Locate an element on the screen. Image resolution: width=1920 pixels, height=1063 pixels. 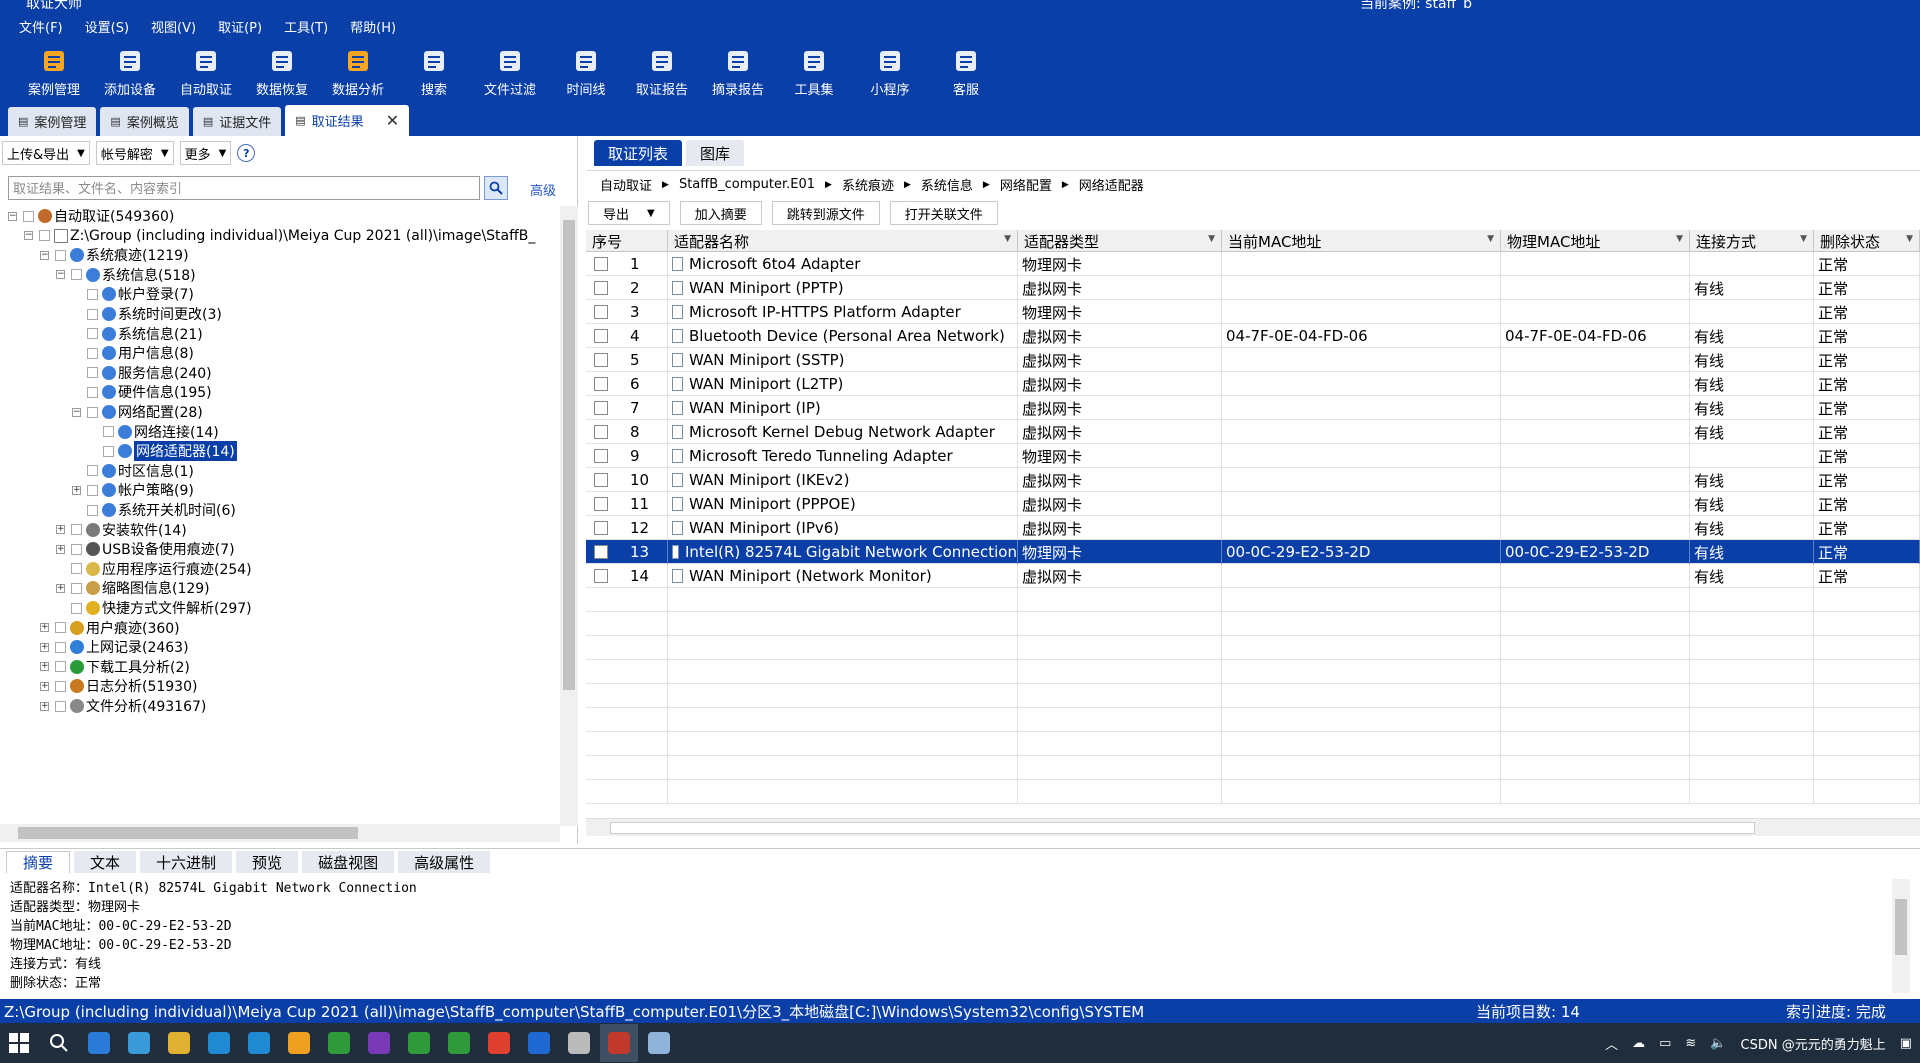
cloud-icon: ☁ is located at coordinates (1638, 1043).